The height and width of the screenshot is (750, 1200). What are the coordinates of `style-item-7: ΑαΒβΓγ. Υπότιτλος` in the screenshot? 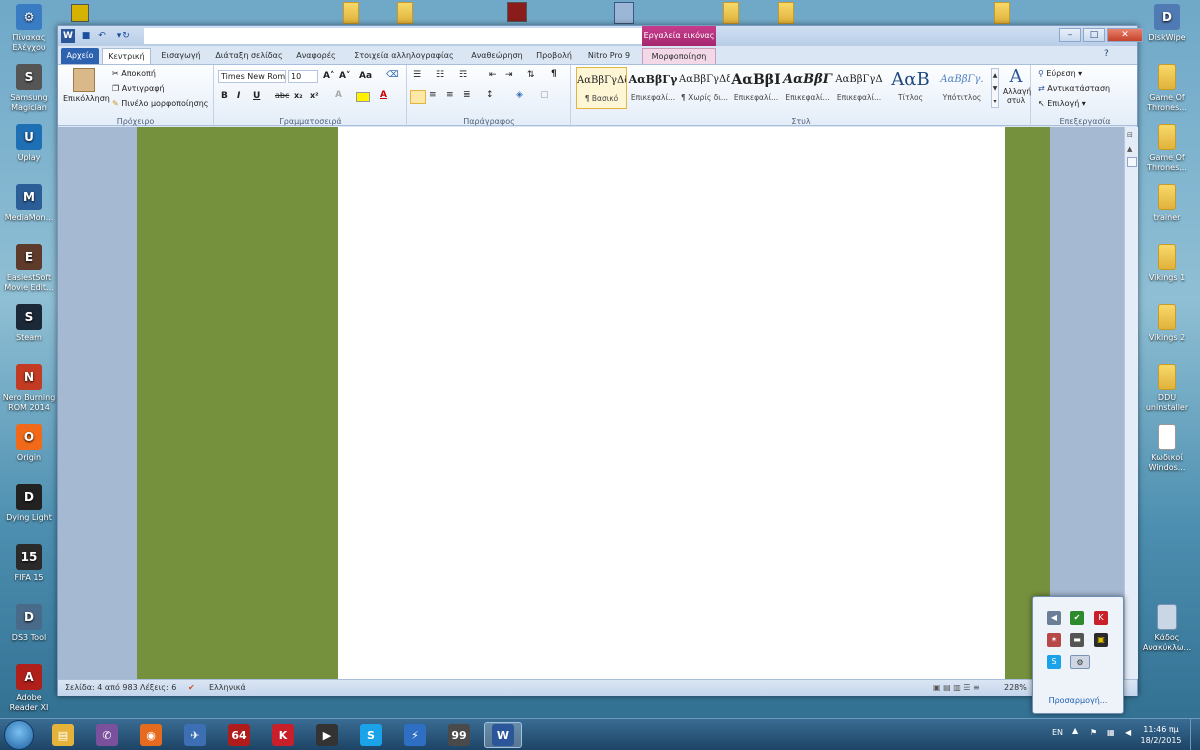 It's located at (962, 88).